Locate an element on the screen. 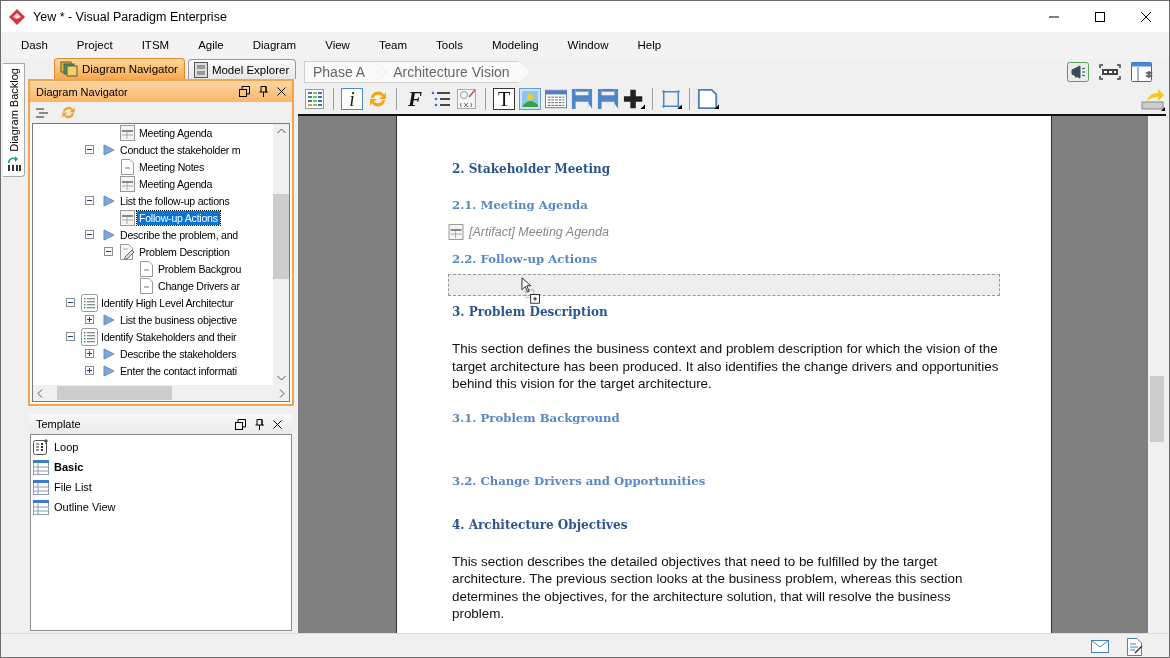  section-heading: 4. Architecture Objectives is located at coordinates (540, 525).